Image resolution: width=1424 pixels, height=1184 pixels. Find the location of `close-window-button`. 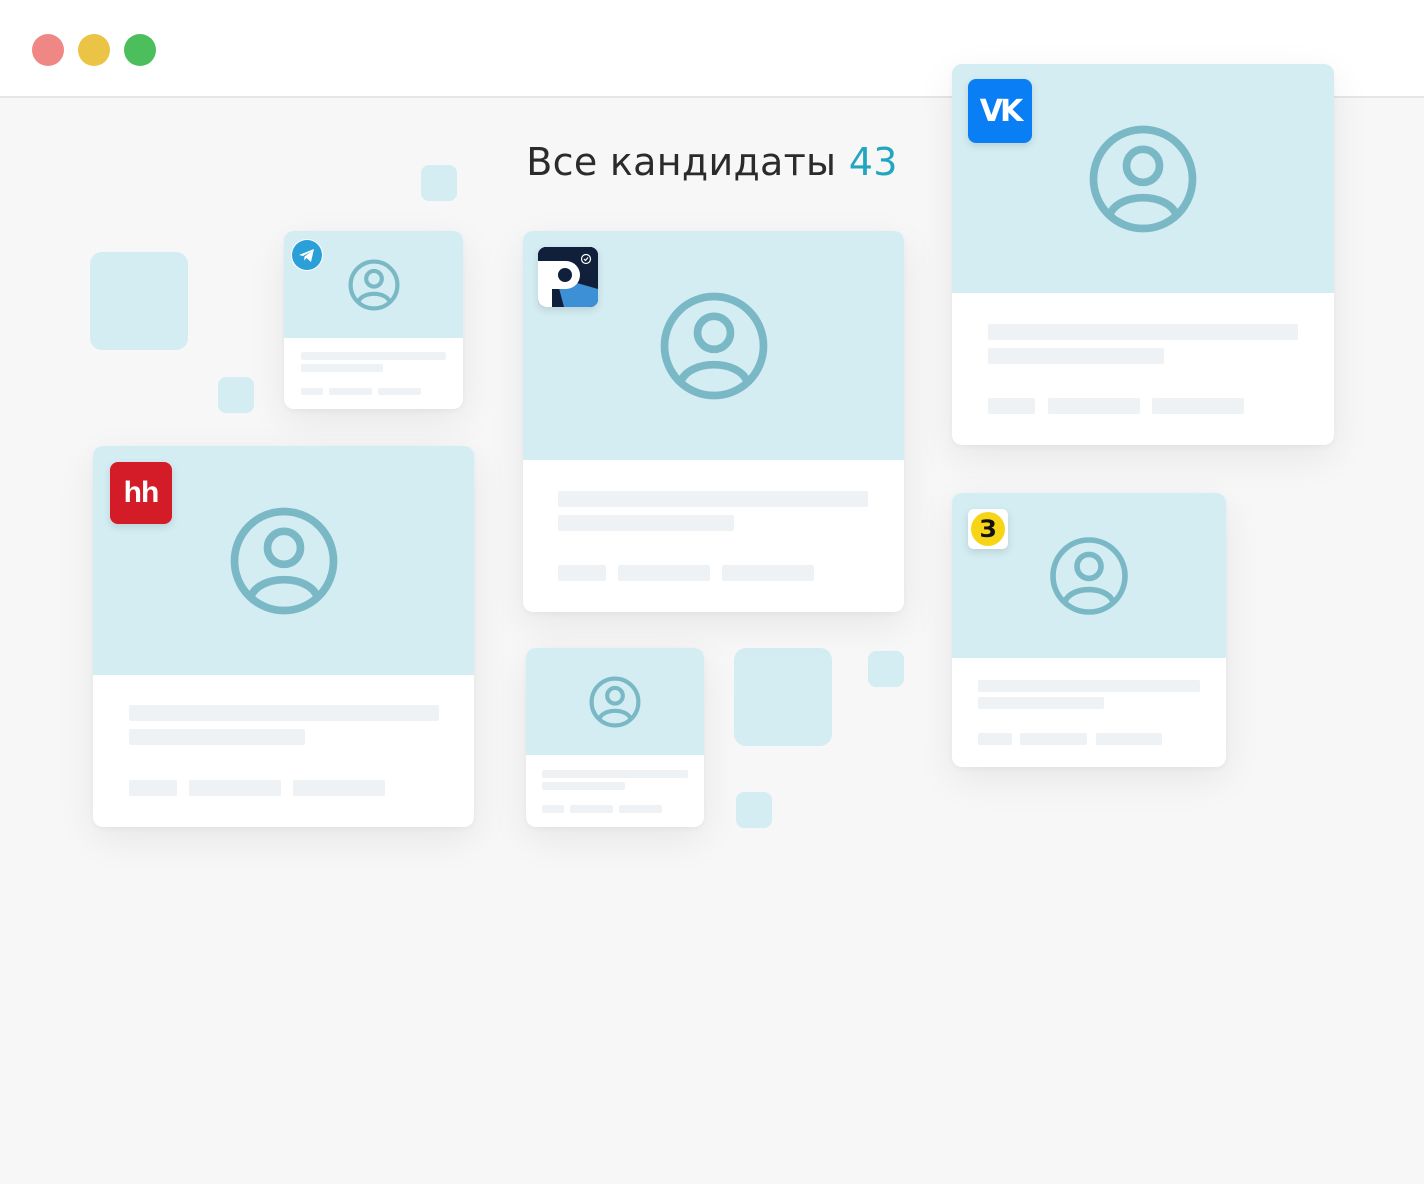

close-window-button is located at coordinates (48, 50).